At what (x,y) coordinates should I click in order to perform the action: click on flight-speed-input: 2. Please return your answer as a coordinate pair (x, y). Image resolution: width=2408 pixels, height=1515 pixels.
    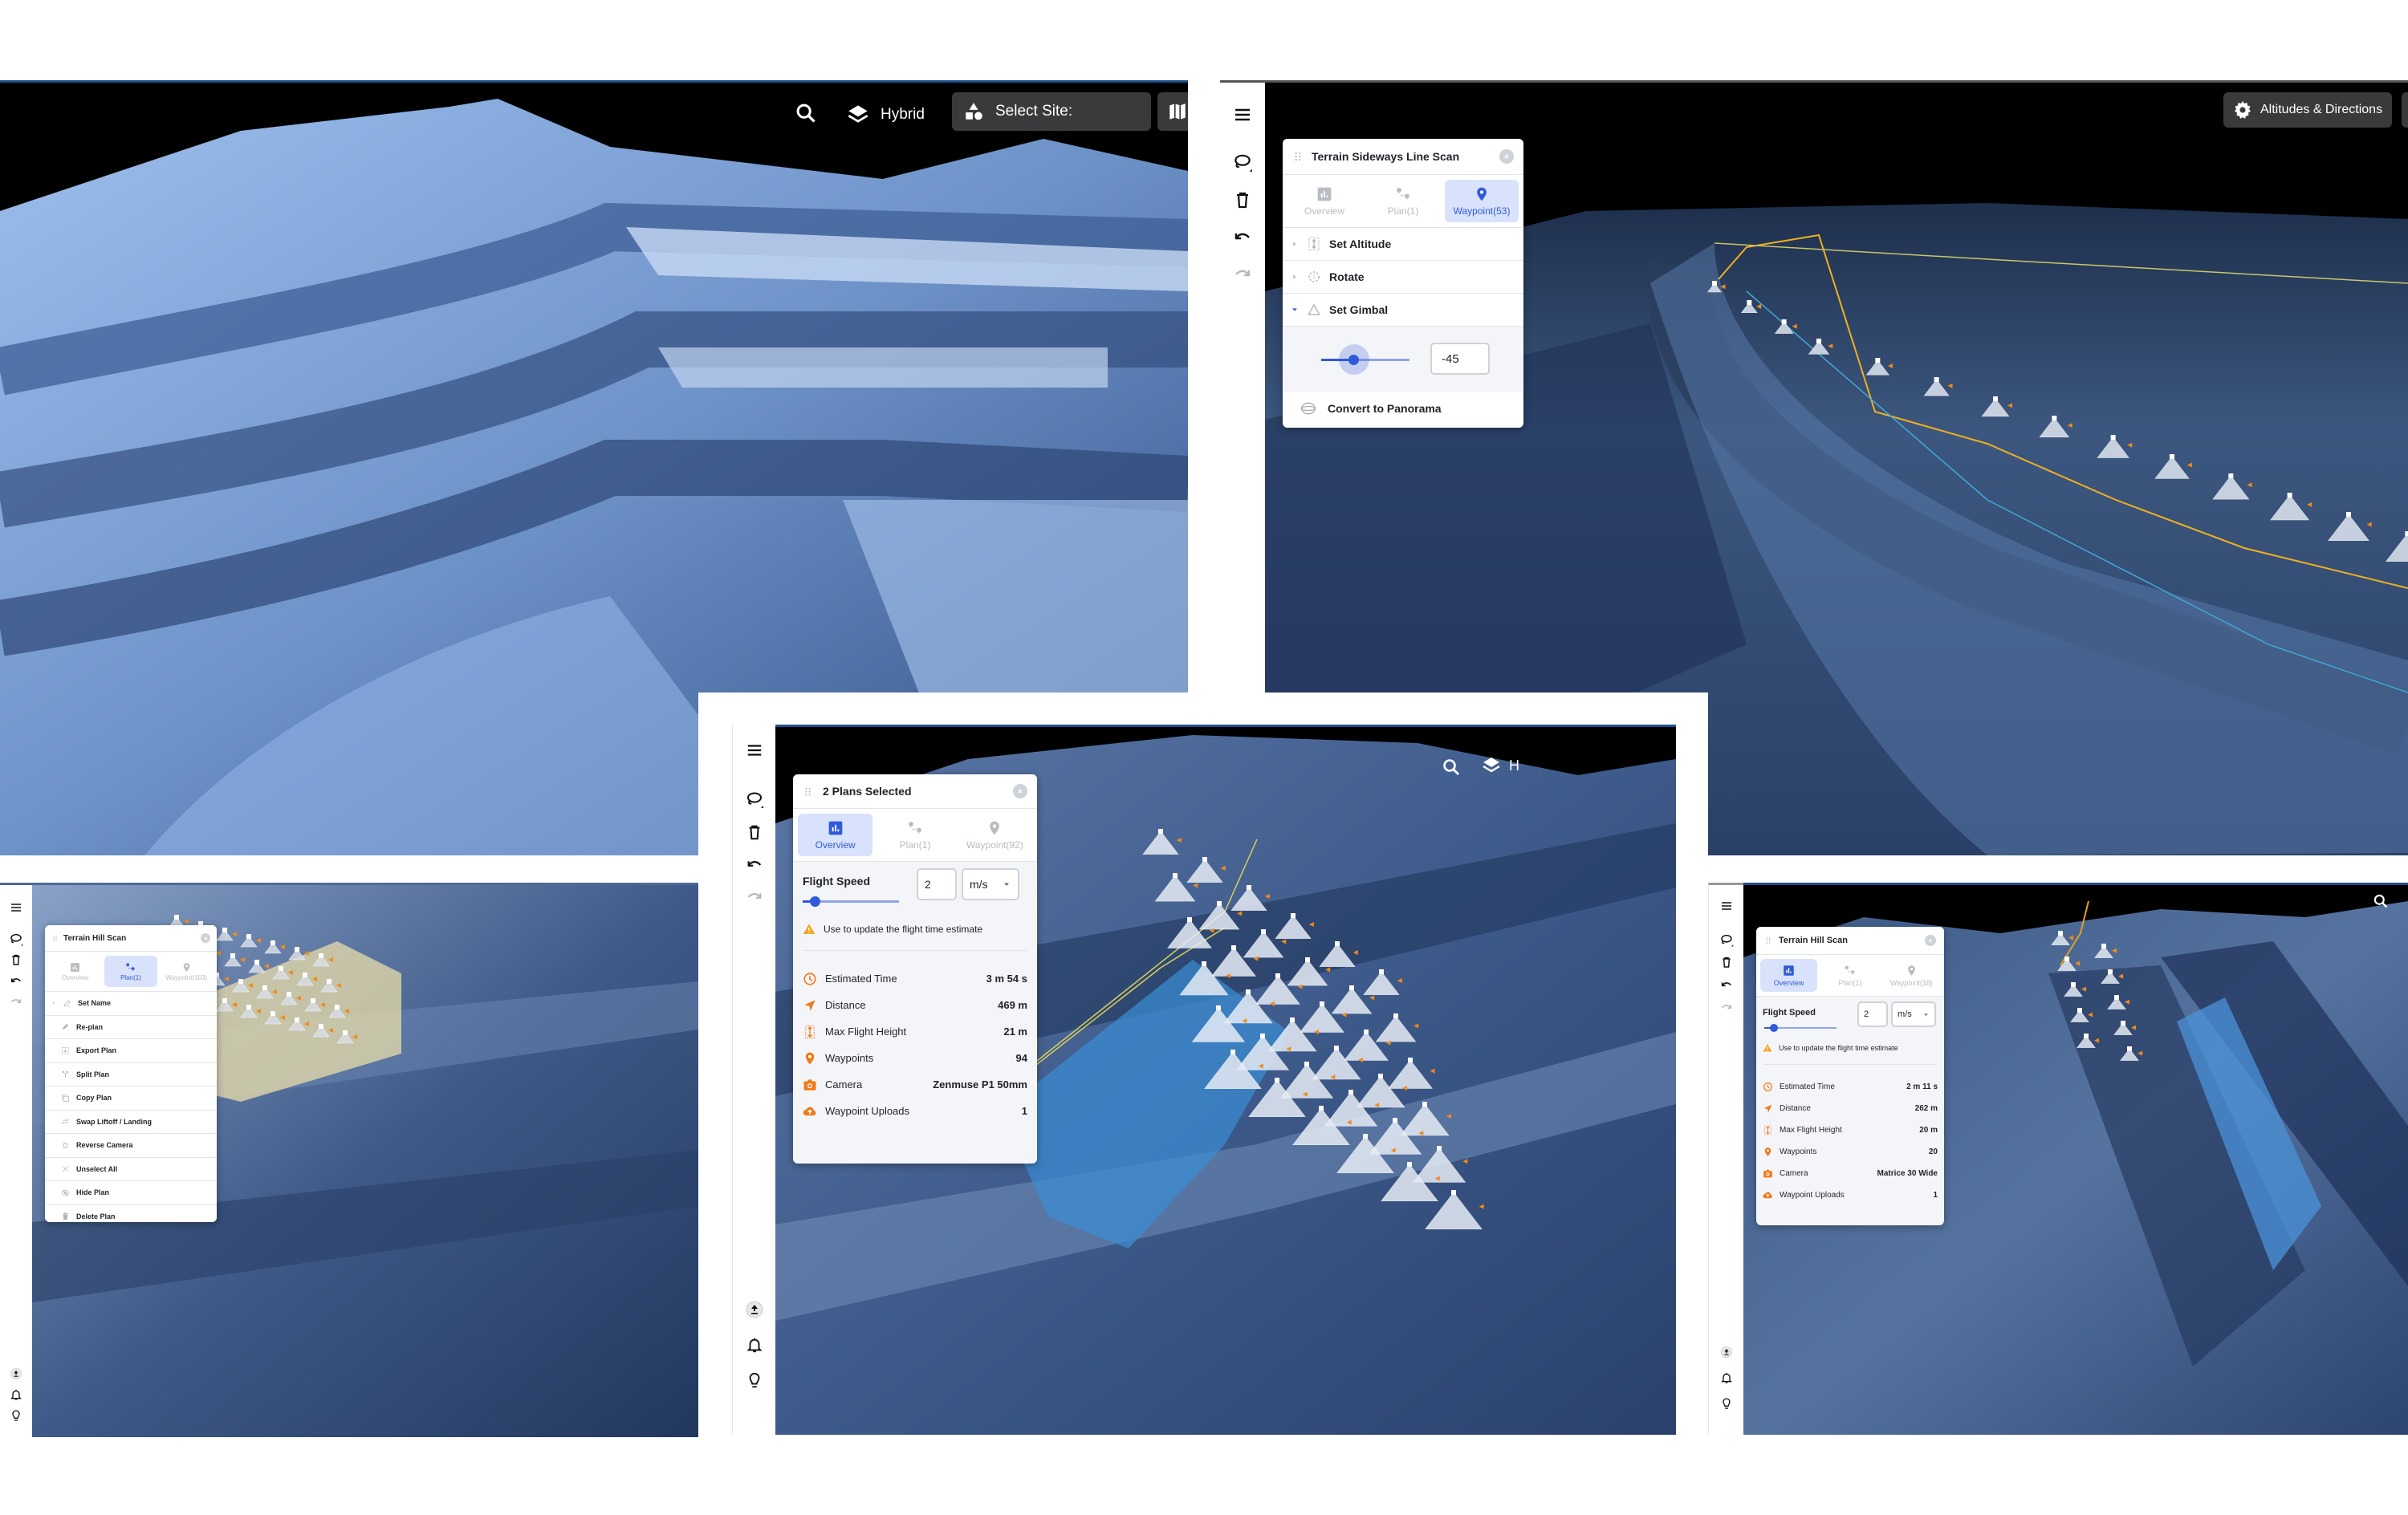
    Looking at the image, I should click on (937, 884).